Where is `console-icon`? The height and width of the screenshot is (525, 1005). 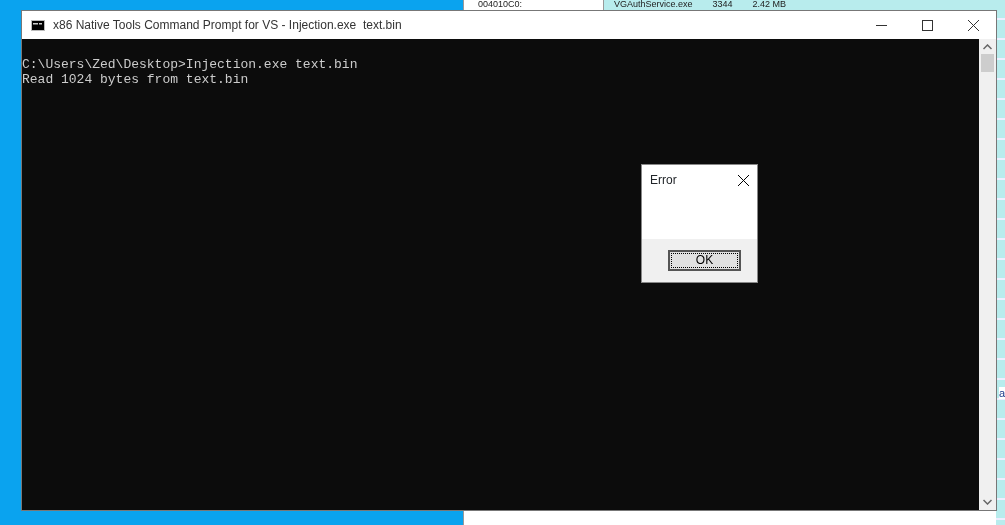
console-icon is located at coordinates (38, 25).